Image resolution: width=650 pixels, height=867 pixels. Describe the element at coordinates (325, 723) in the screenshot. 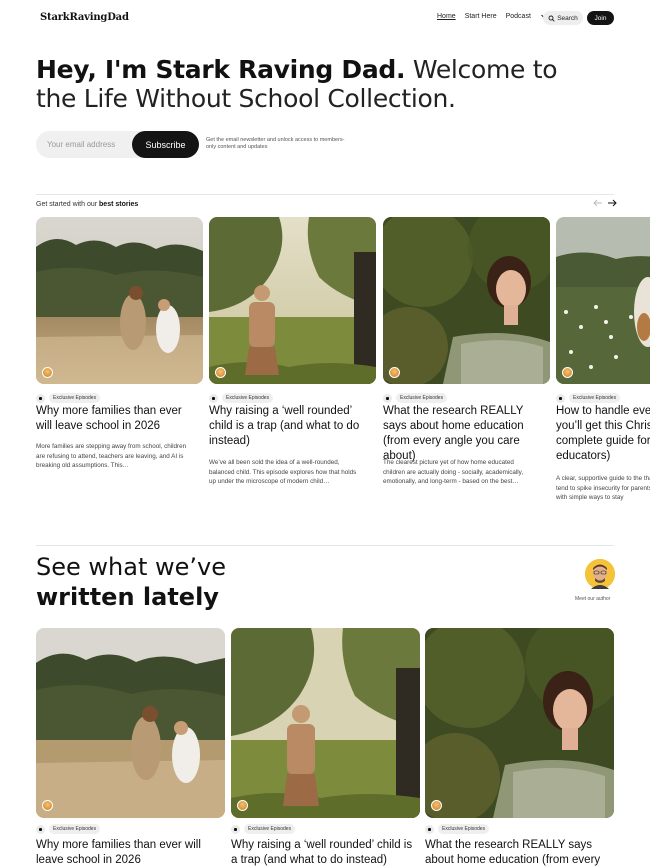

I see `latest-image-girl-garden` at that location.